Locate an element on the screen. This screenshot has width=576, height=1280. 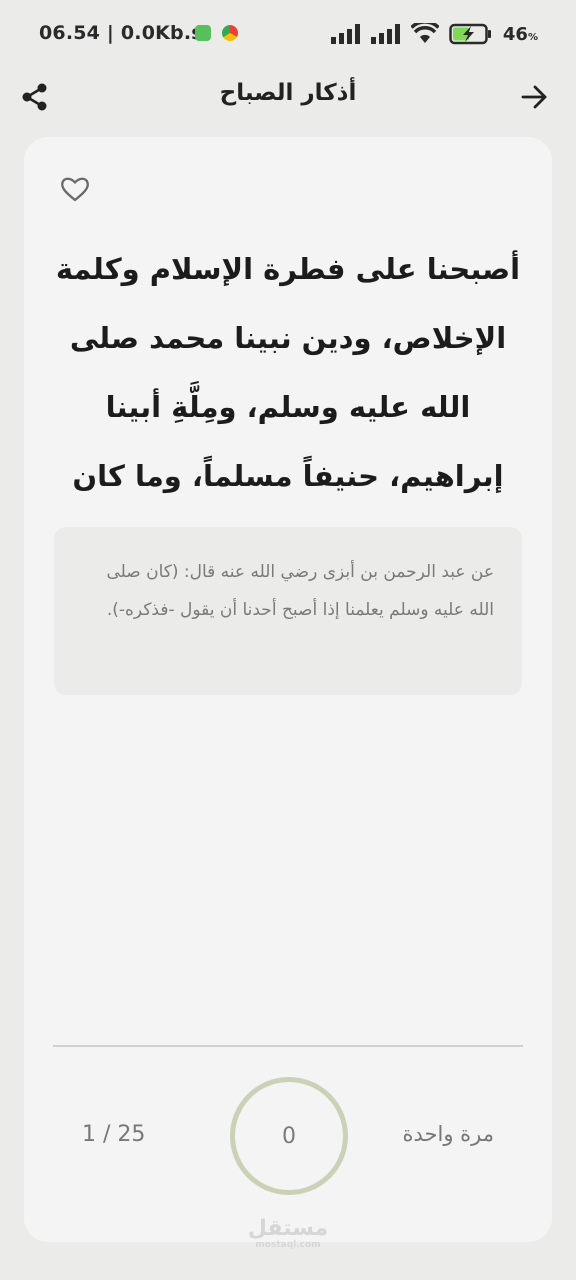
progress-indicator: 1 / 25 is located at coordinates (114, 1134).